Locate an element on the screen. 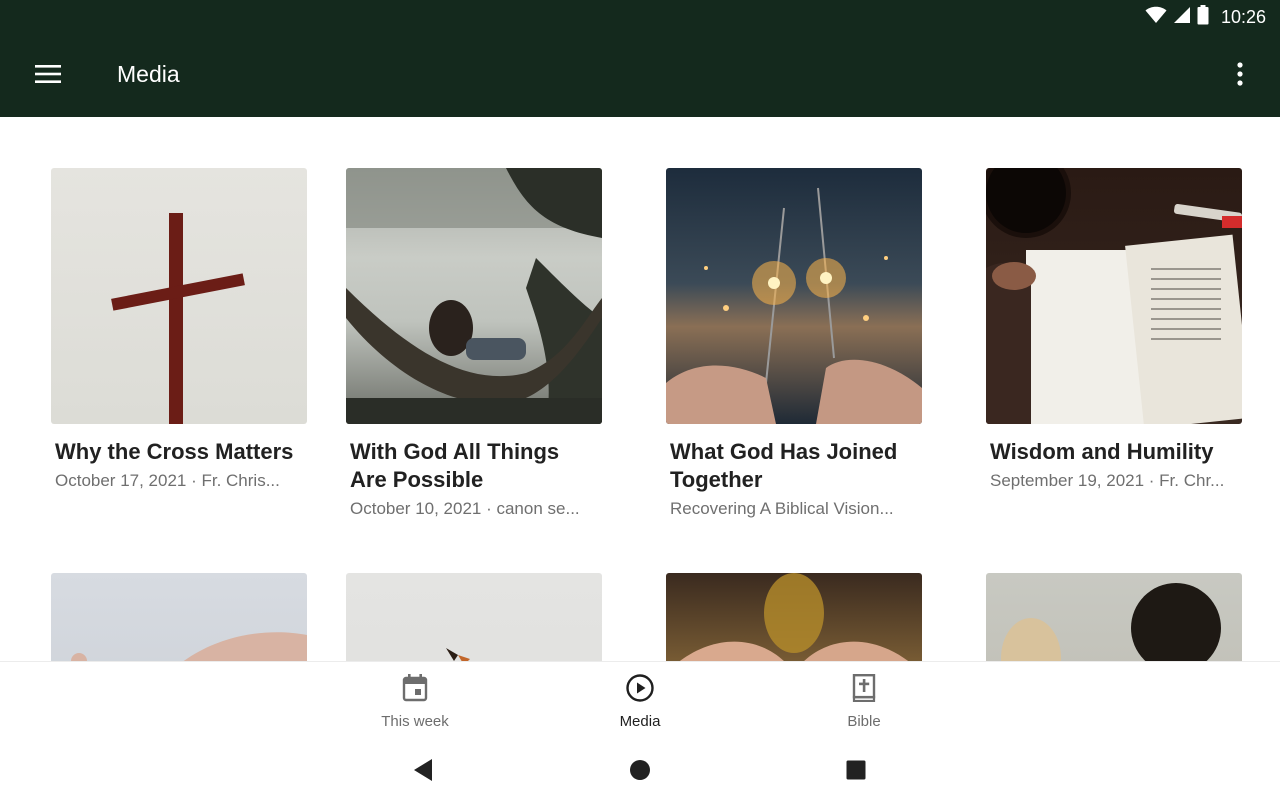 The width and height of the screenshot is (1280, 800). bottom-navigation: This week Media Bible is located at coordinates (640, 701).